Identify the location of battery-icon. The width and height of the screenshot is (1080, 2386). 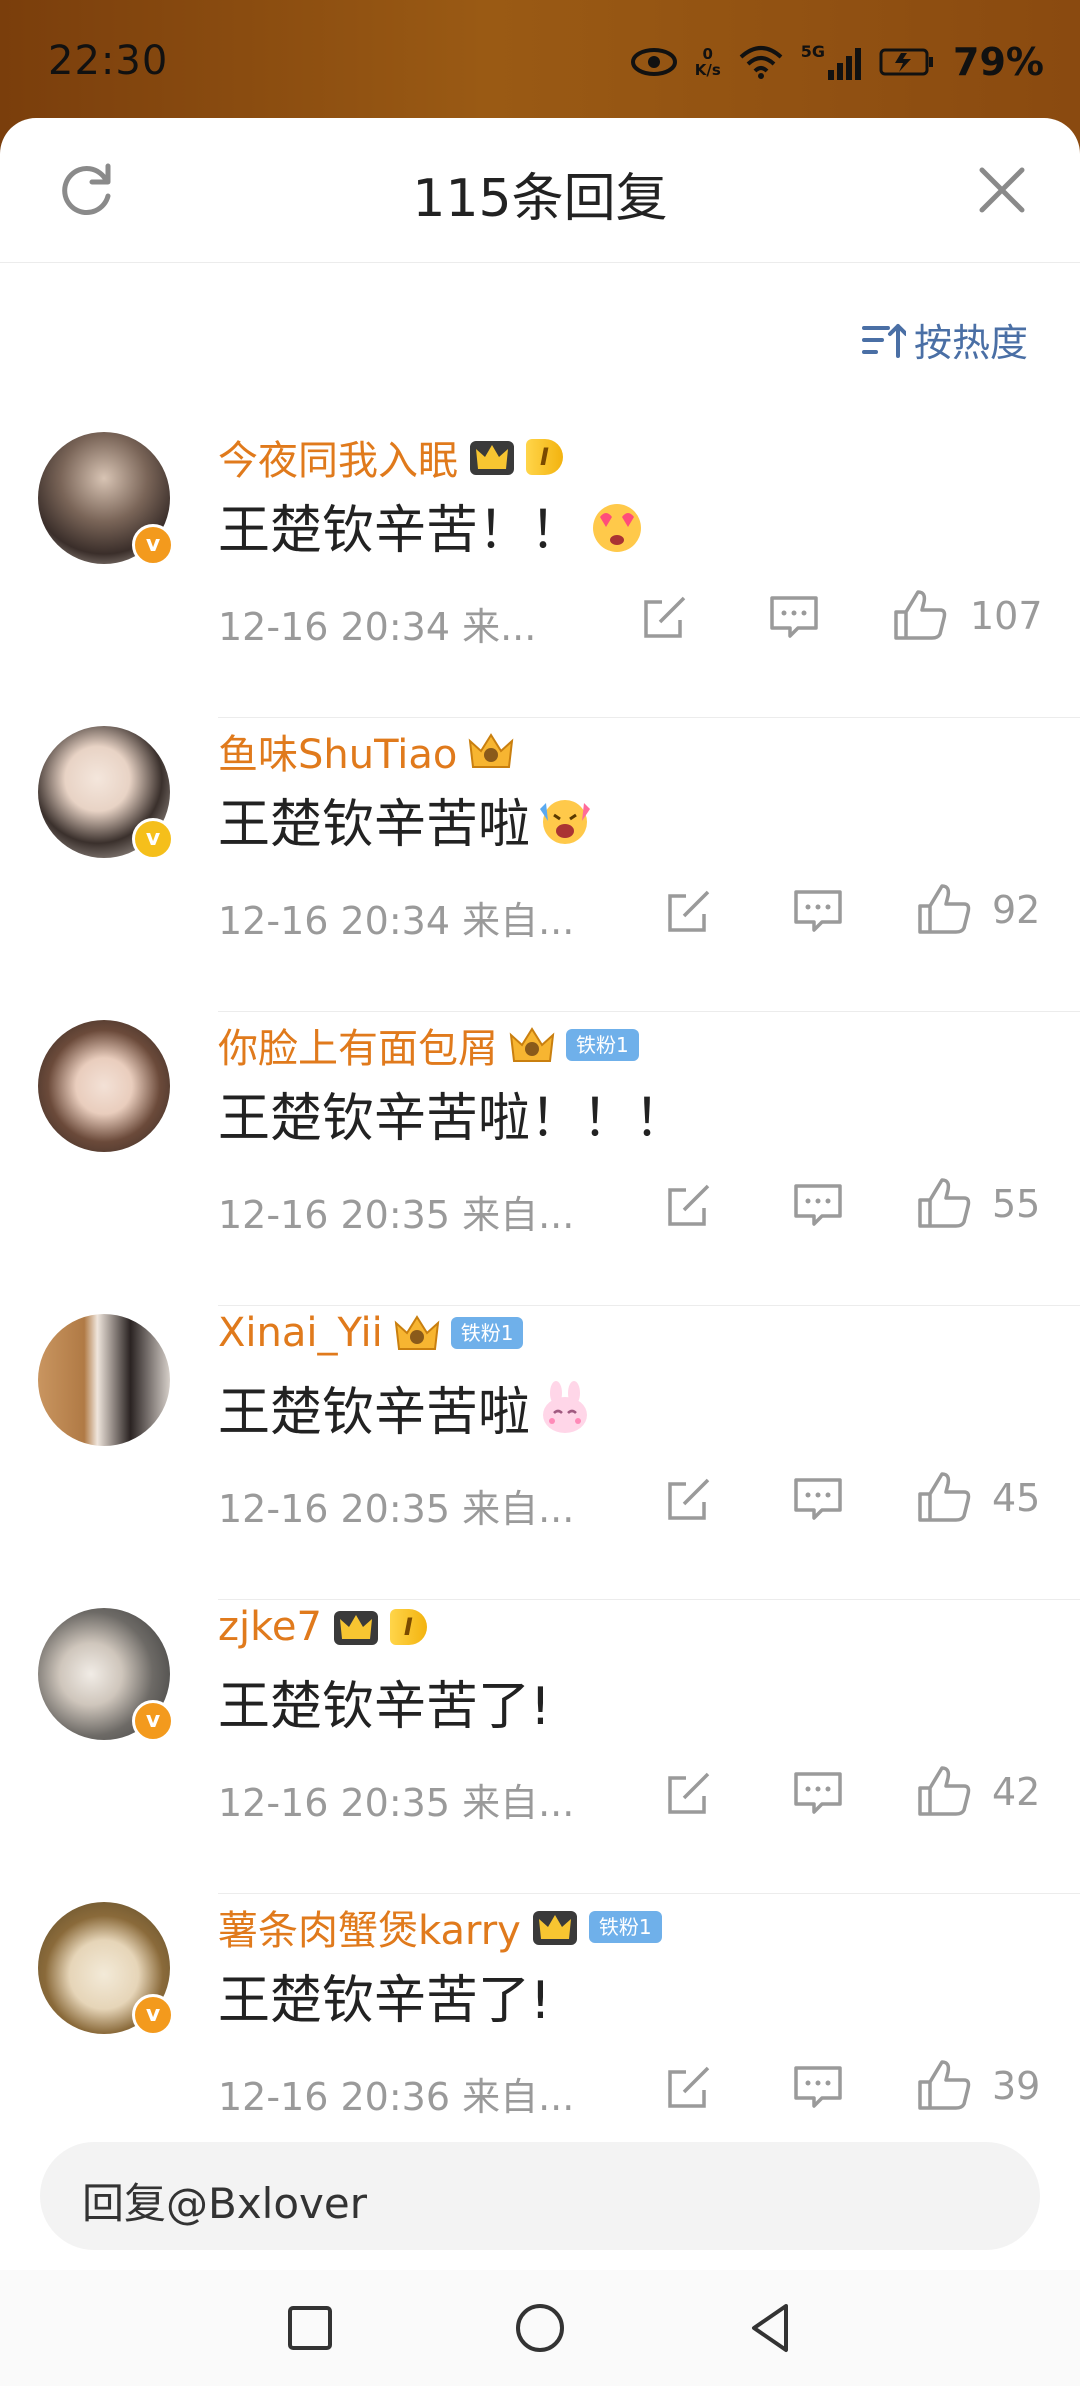
(906, 62).